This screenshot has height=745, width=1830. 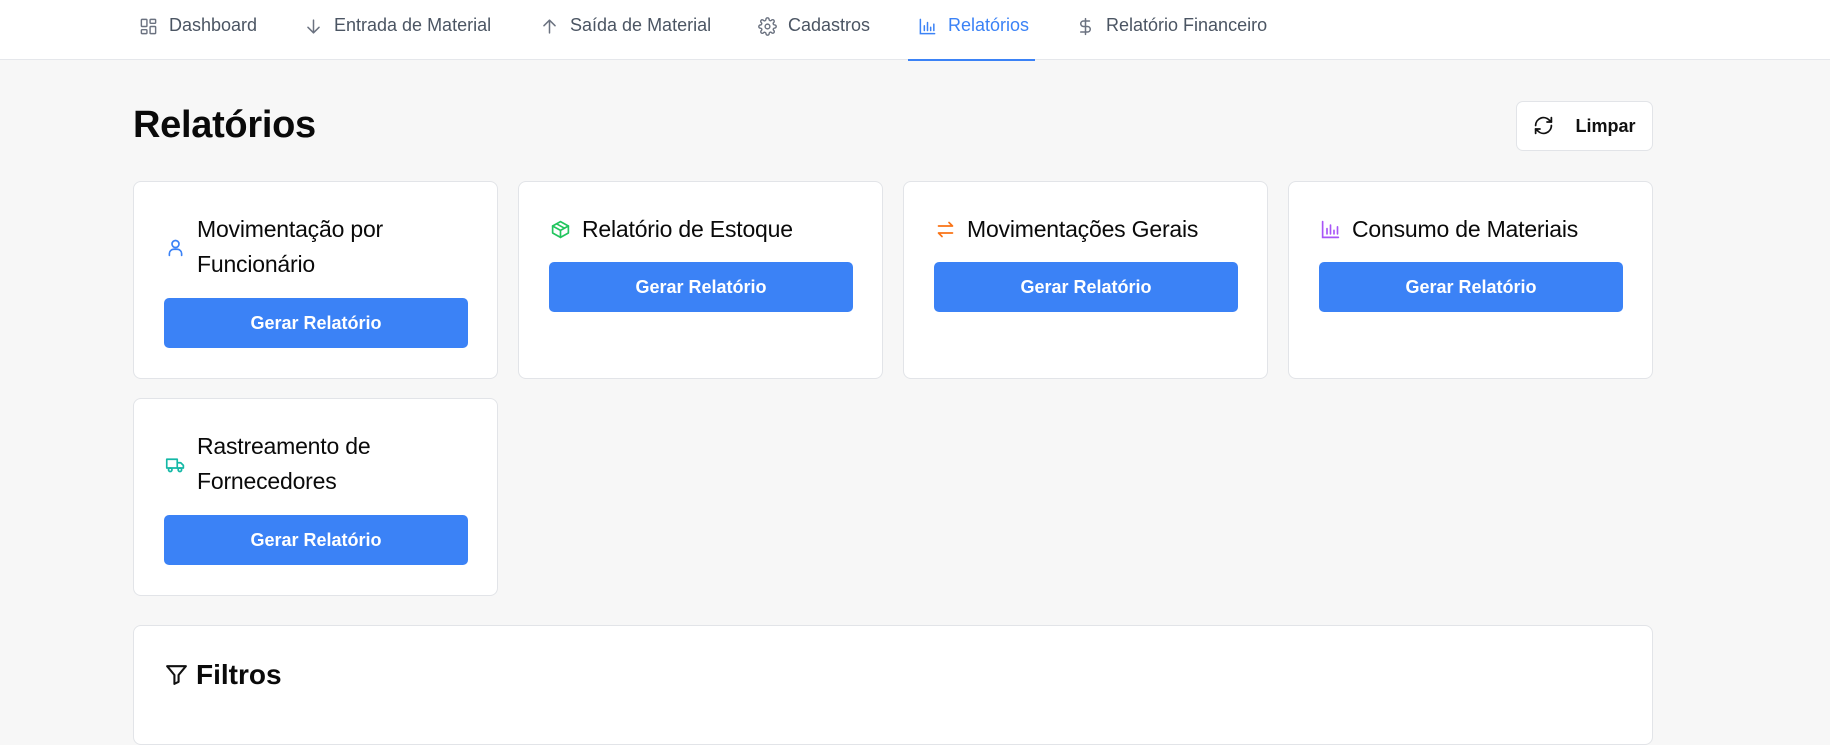 I want to click on filter-icon, so click(x=177, y=675).